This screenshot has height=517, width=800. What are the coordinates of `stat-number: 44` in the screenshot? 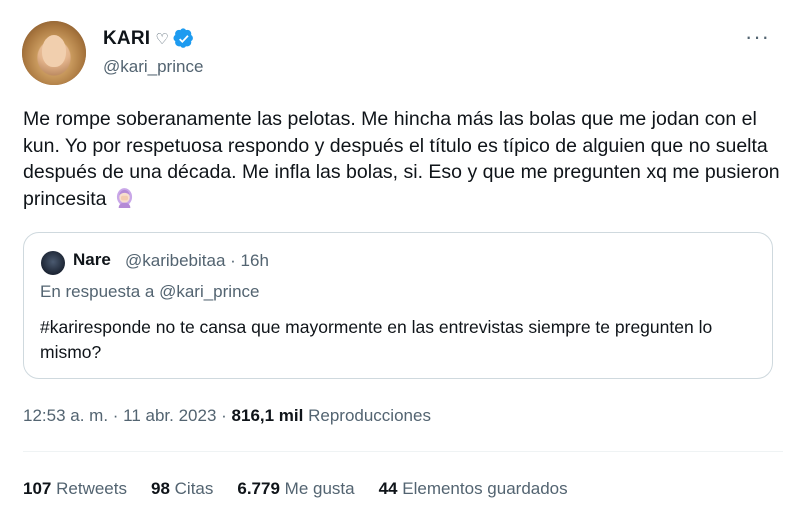 It's located at (388, 488).